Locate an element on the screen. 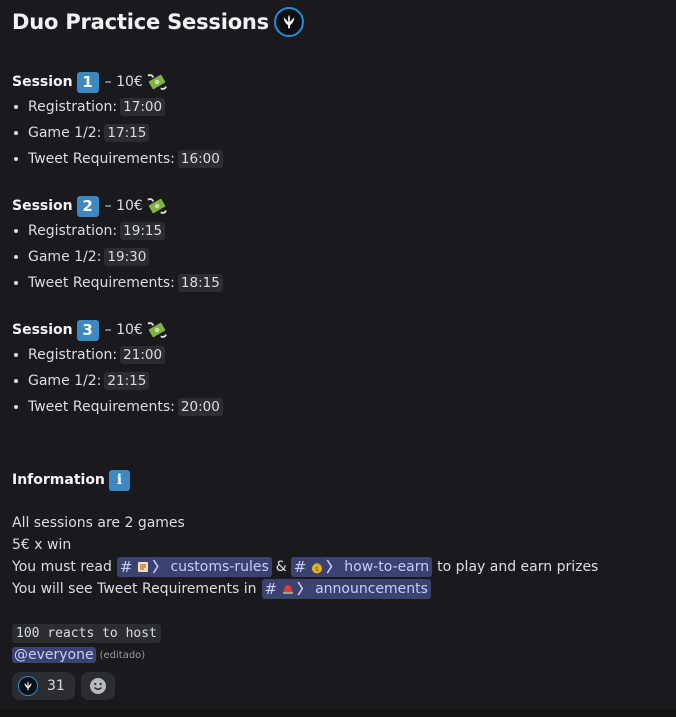 The width and height of the screenshot is (676, 717). time-value: 16:00 is located at coordinates (200, 159).